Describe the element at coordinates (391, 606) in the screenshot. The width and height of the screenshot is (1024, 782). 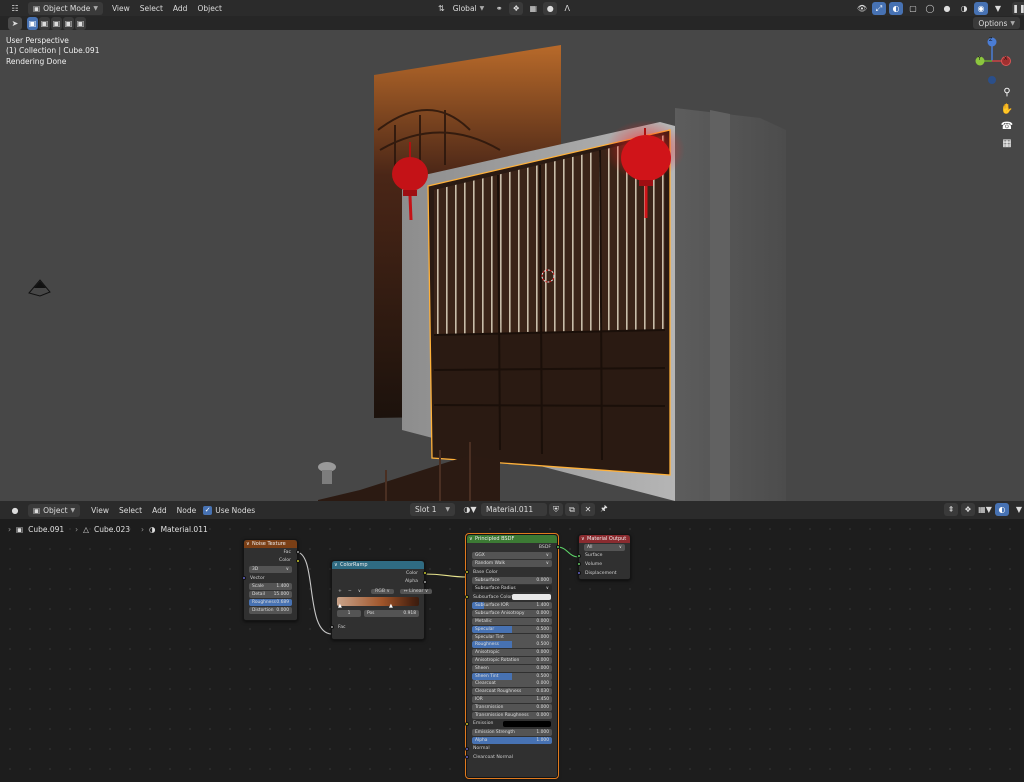
I see `ramp-stop-marker-active: ▲` at that location.